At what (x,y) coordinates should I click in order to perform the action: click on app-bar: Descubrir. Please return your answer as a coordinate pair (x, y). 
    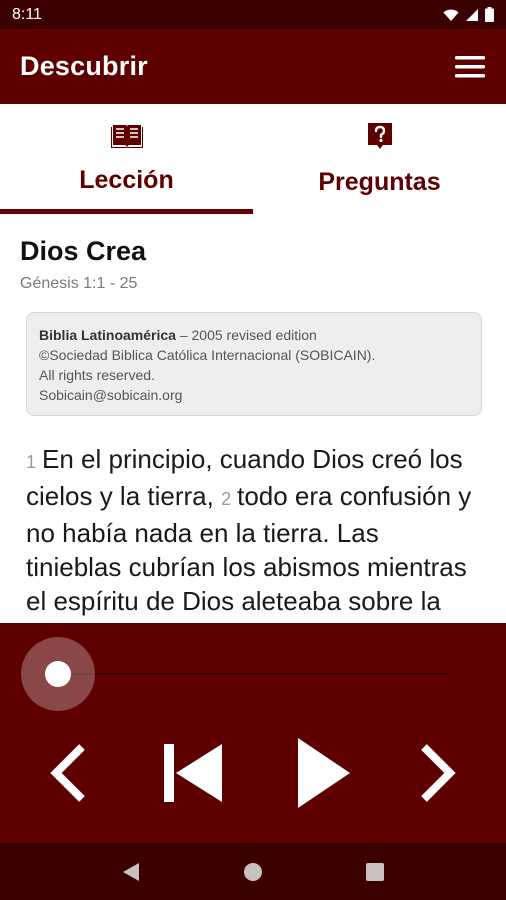
    Looking at the image, I should click on (253, 66).